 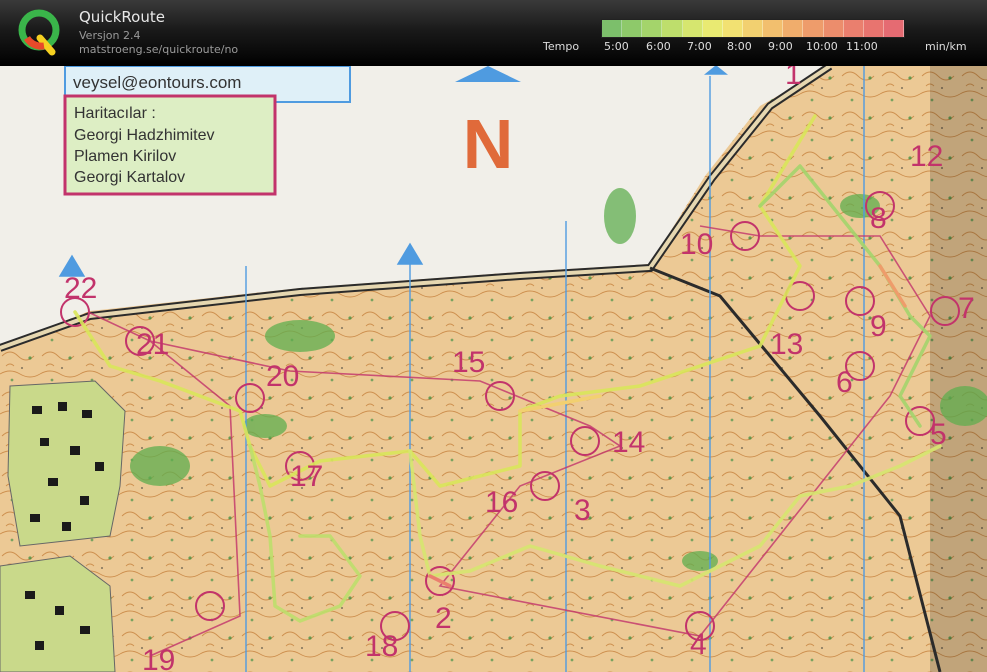 What do you see at coordinates (822, 46) in the screenshot?
I see `tempo-tick: 10:00` at bounding box center [822, 46].